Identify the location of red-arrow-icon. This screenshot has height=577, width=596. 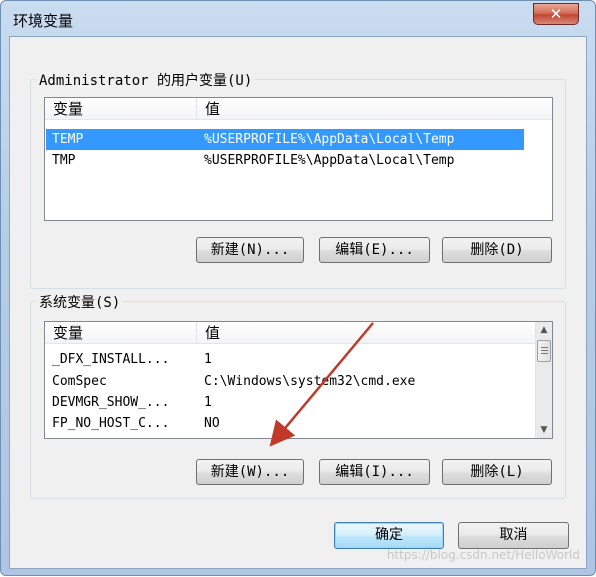
(321, 384).